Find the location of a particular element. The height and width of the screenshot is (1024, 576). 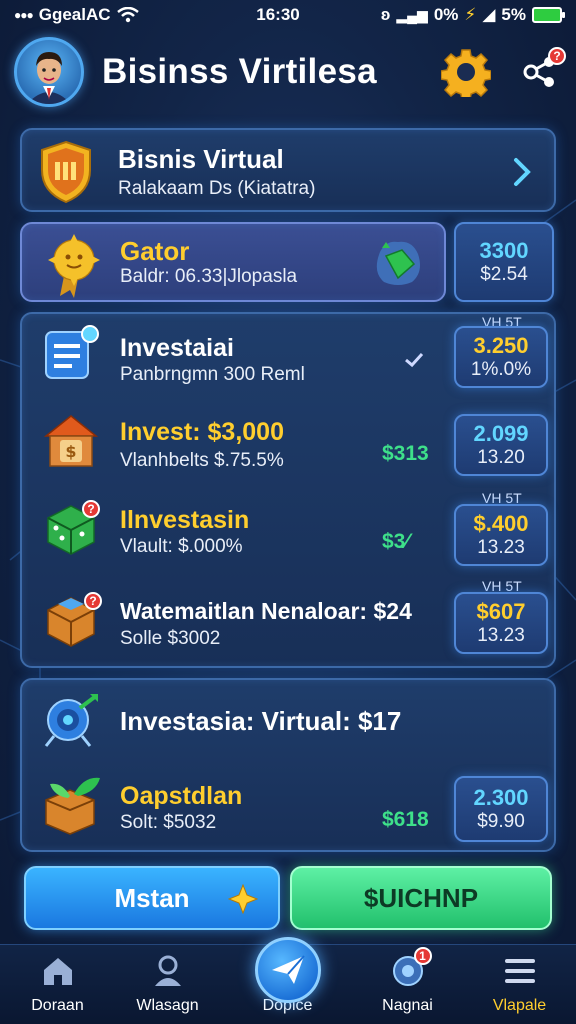

page-title: Bisinss Virtilesa is located at coordinates (239, 71).